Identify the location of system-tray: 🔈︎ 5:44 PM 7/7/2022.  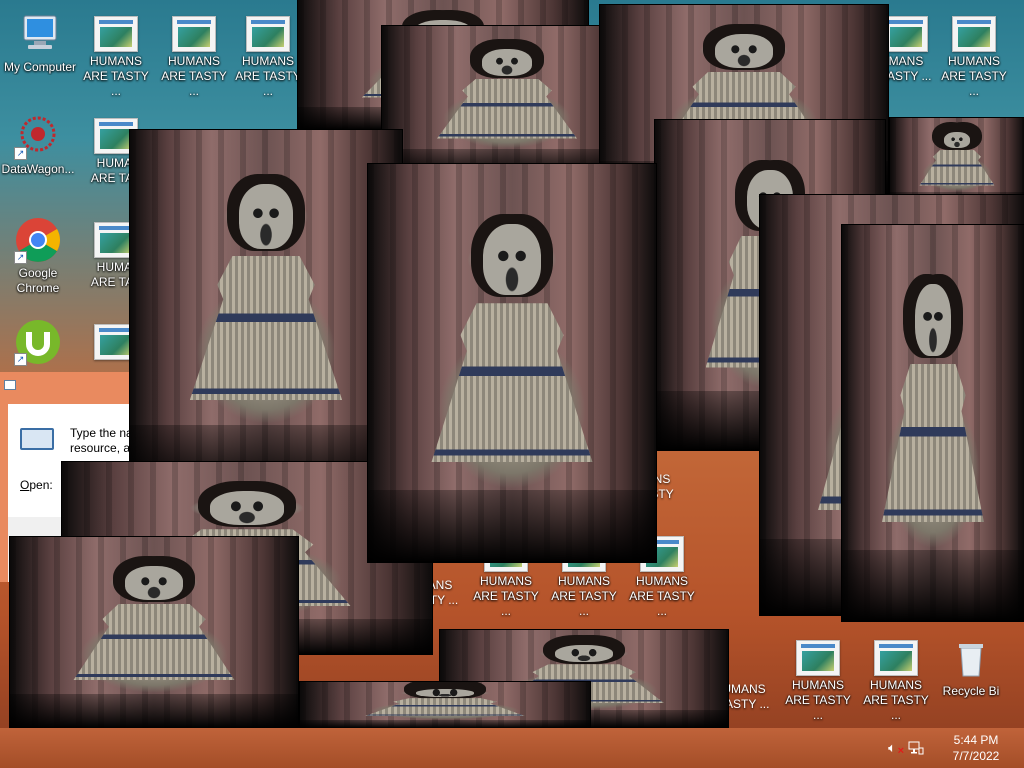
(954, 748).